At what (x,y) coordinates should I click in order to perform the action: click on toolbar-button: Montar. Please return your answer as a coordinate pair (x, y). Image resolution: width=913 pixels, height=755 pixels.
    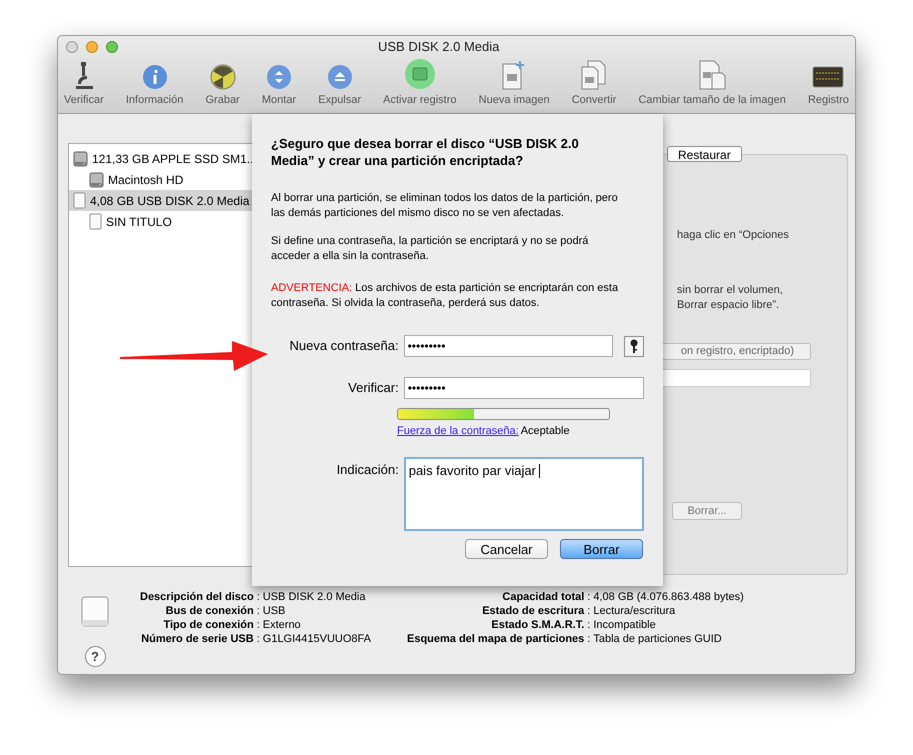
    Looking at the image, I should click on (279, 86).